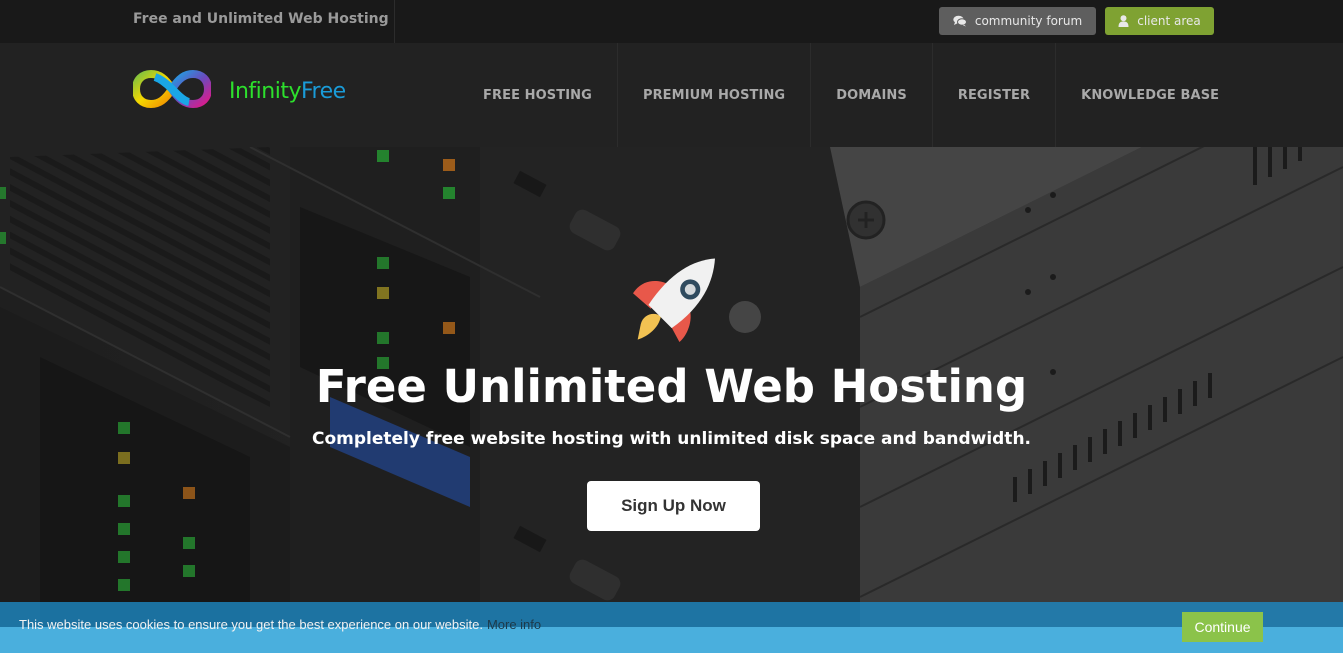  I want to click on comments-icon, so click(960, 21).